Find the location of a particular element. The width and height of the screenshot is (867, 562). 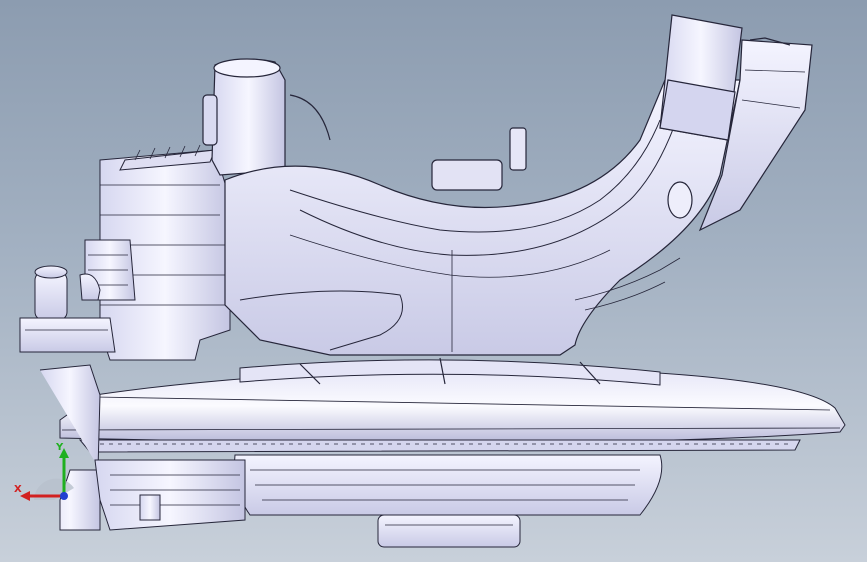

triad-y-label: Y is located at coordinates (59, 447).